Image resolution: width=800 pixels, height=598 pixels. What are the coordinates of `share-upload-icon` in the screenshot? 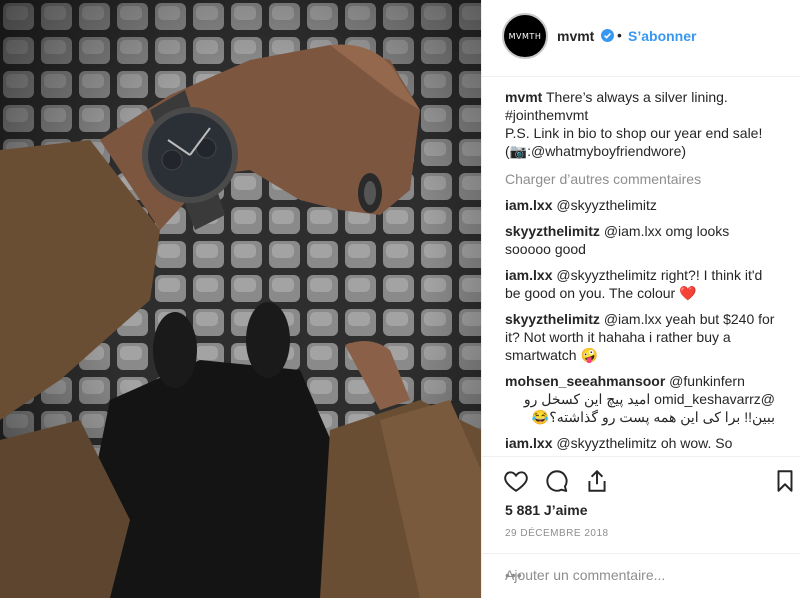 It's located at (597, 481).